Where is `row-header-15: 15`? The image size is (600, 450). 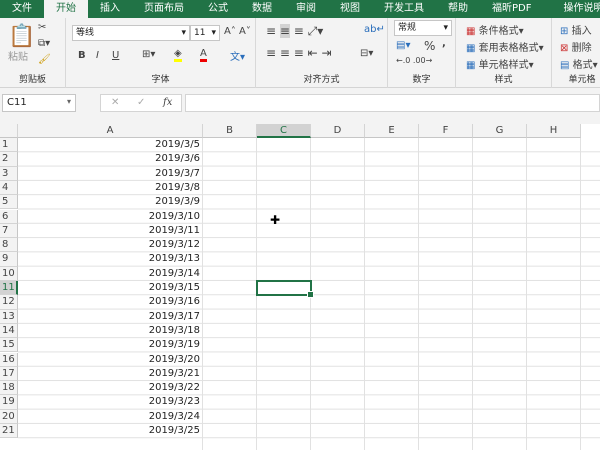
row-header-15: 15 is located at coordinates (9, 345).